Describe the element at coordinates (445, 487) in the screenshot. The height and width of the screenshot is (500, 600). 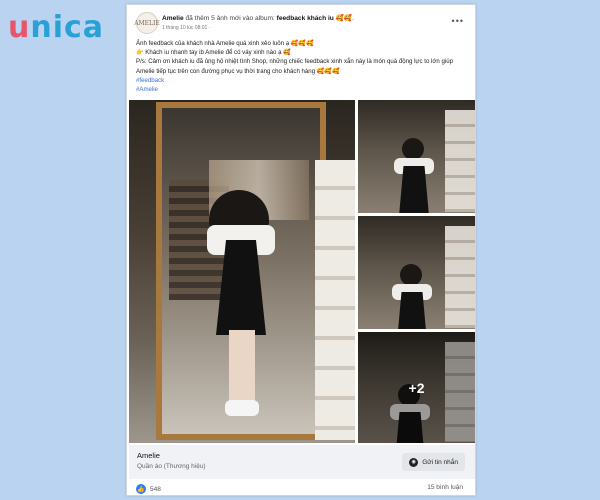
I see `comment-count: 15 bình luận` at that location.